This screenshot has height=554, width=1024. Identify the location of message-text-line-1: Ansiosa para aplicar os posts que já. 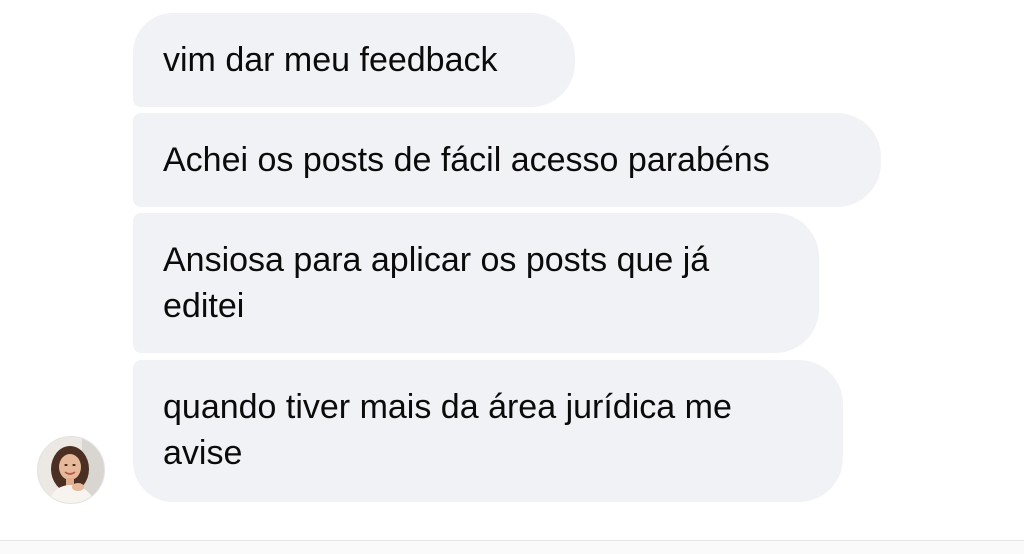
(436, 260).